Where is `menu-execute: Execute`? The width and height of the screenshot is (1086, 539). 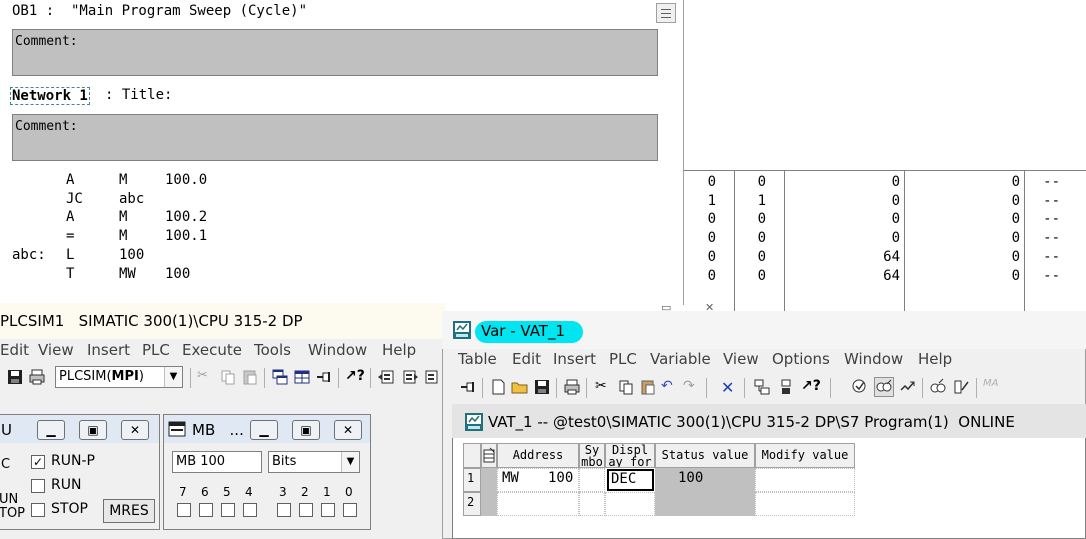 menu-execute: Execute is located at coordinates (212, 350).